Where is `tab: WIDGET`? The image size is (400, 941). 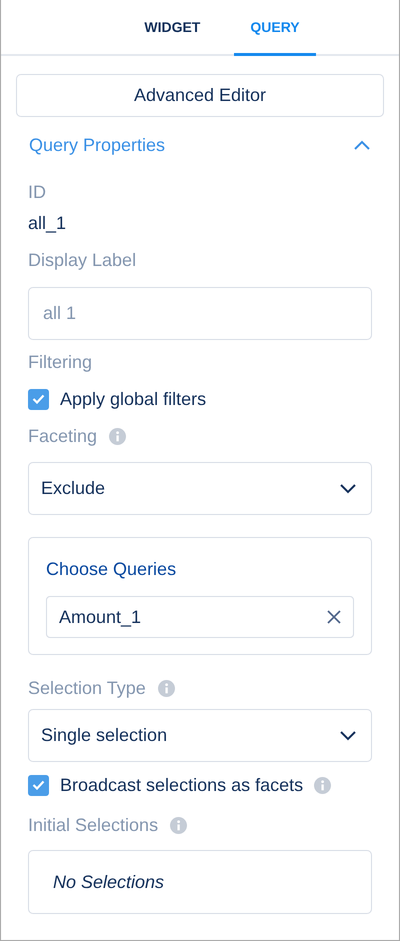
tab: WIDGET is located at coordinates (172, 28).